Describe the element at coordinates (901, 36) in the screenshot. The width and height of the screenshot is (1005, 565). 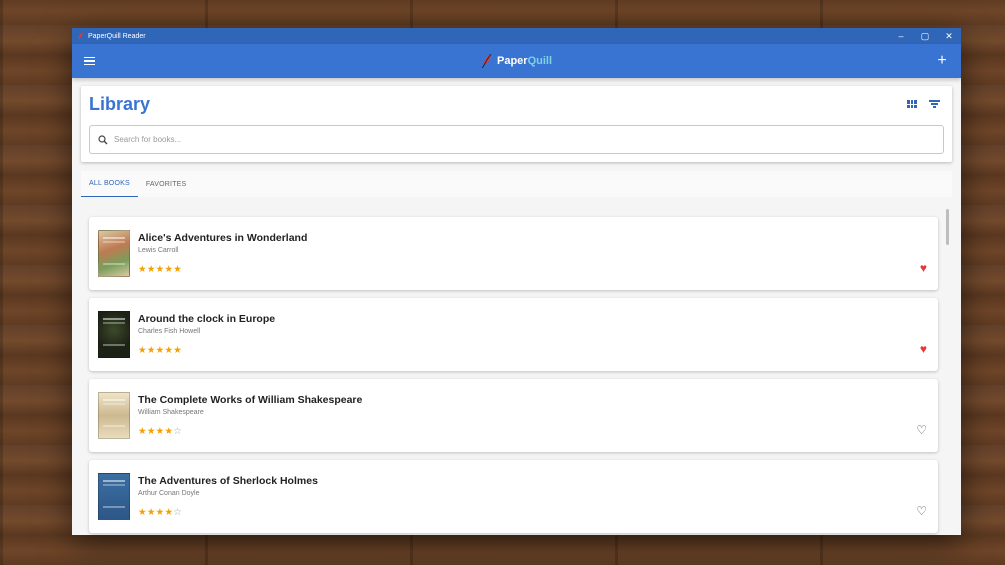
I see `minimize-button: –` at that location.